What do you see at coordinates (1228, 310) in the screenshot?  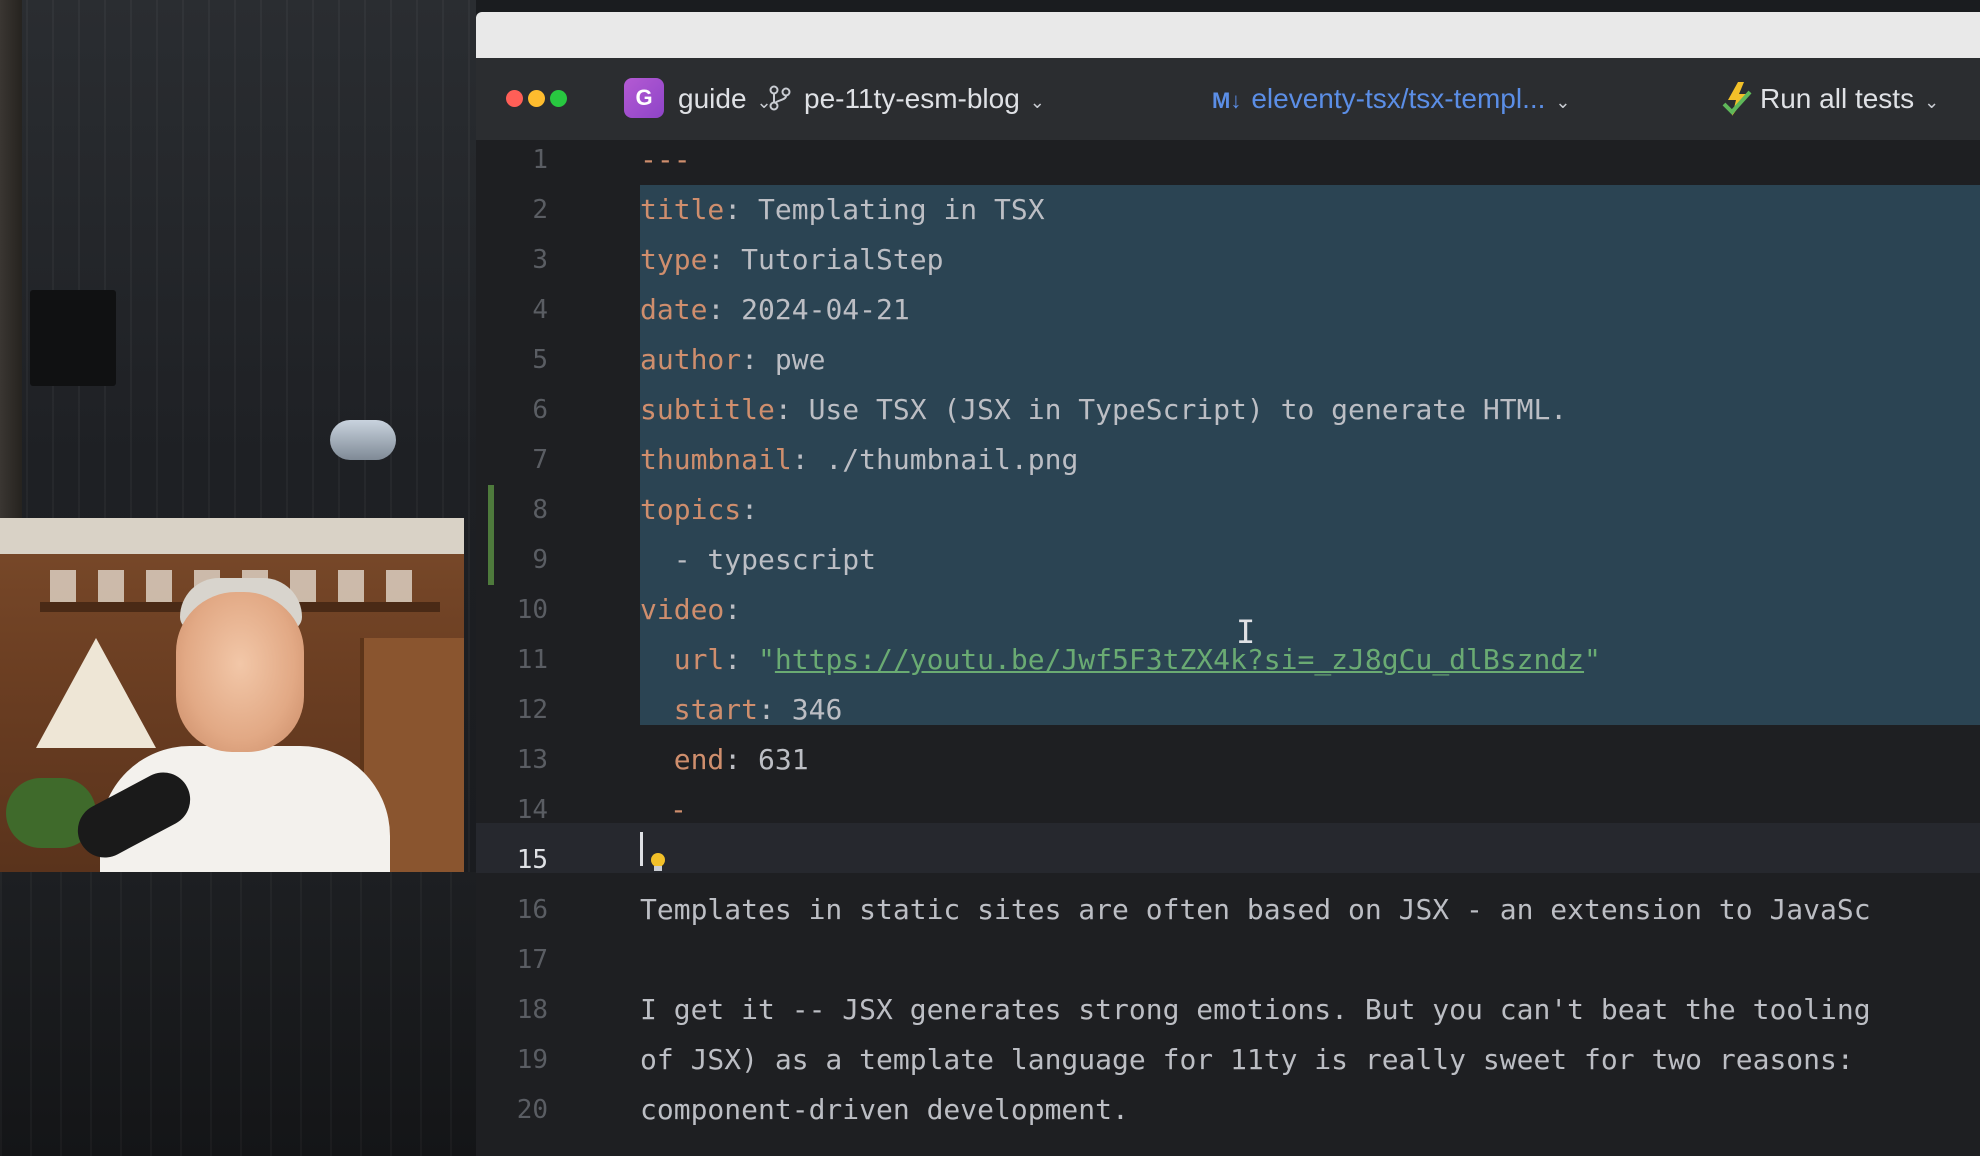 I see `code-line: 4 date: 2024-04-21` at bounding box center [1228, 310].